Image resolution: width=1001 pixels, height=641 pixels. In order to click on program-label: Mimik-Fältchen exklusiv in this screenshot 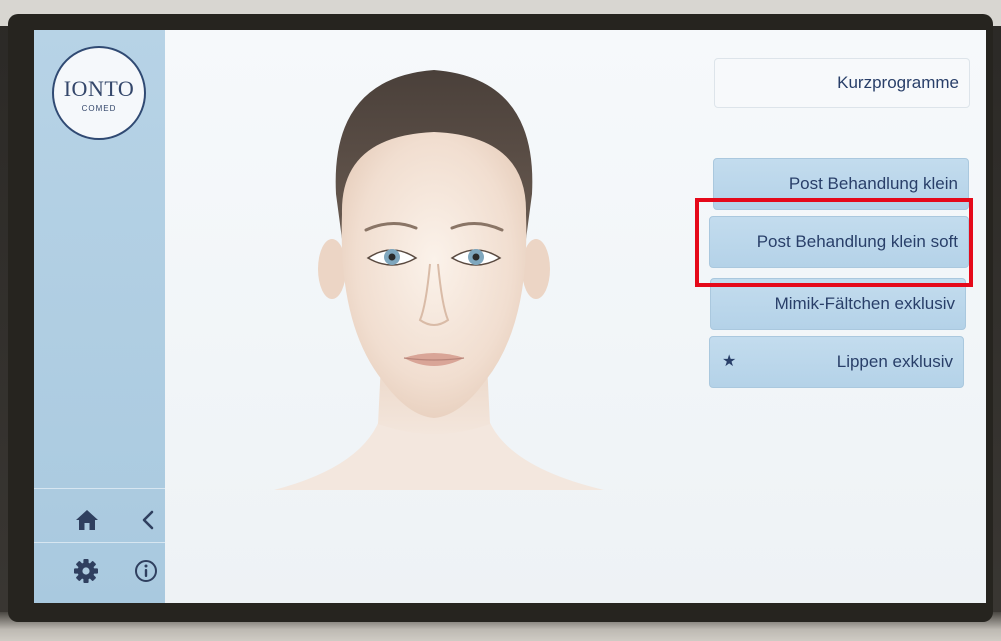, I will do `click(864, 303)`.